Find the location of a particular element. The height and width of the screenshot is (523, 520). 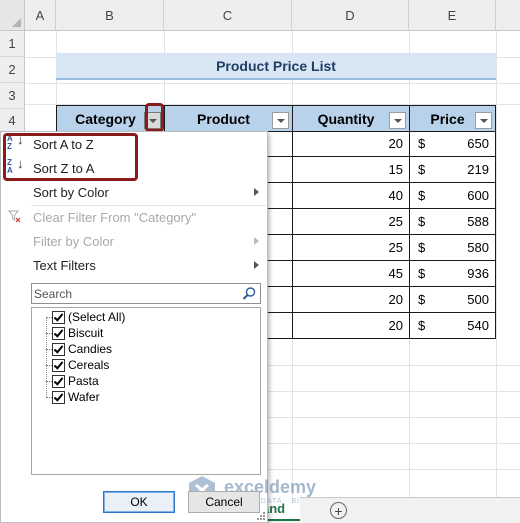

filter-option: Cereals is located at coordinates (73, 365).